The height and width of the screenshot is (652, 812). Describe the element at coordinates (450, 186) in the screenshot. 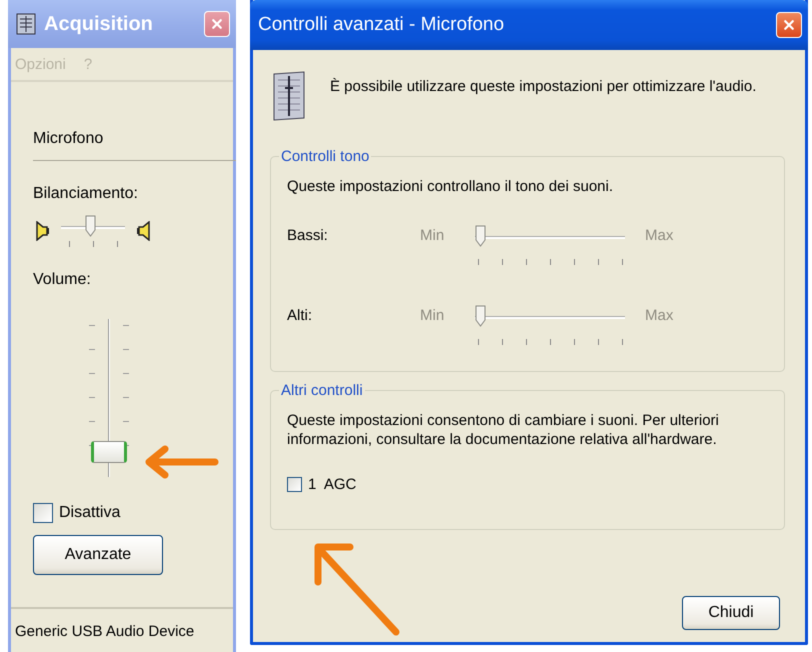

I see `group-description: Queste impostazioni controllano il tono dei suoni.` at that location.